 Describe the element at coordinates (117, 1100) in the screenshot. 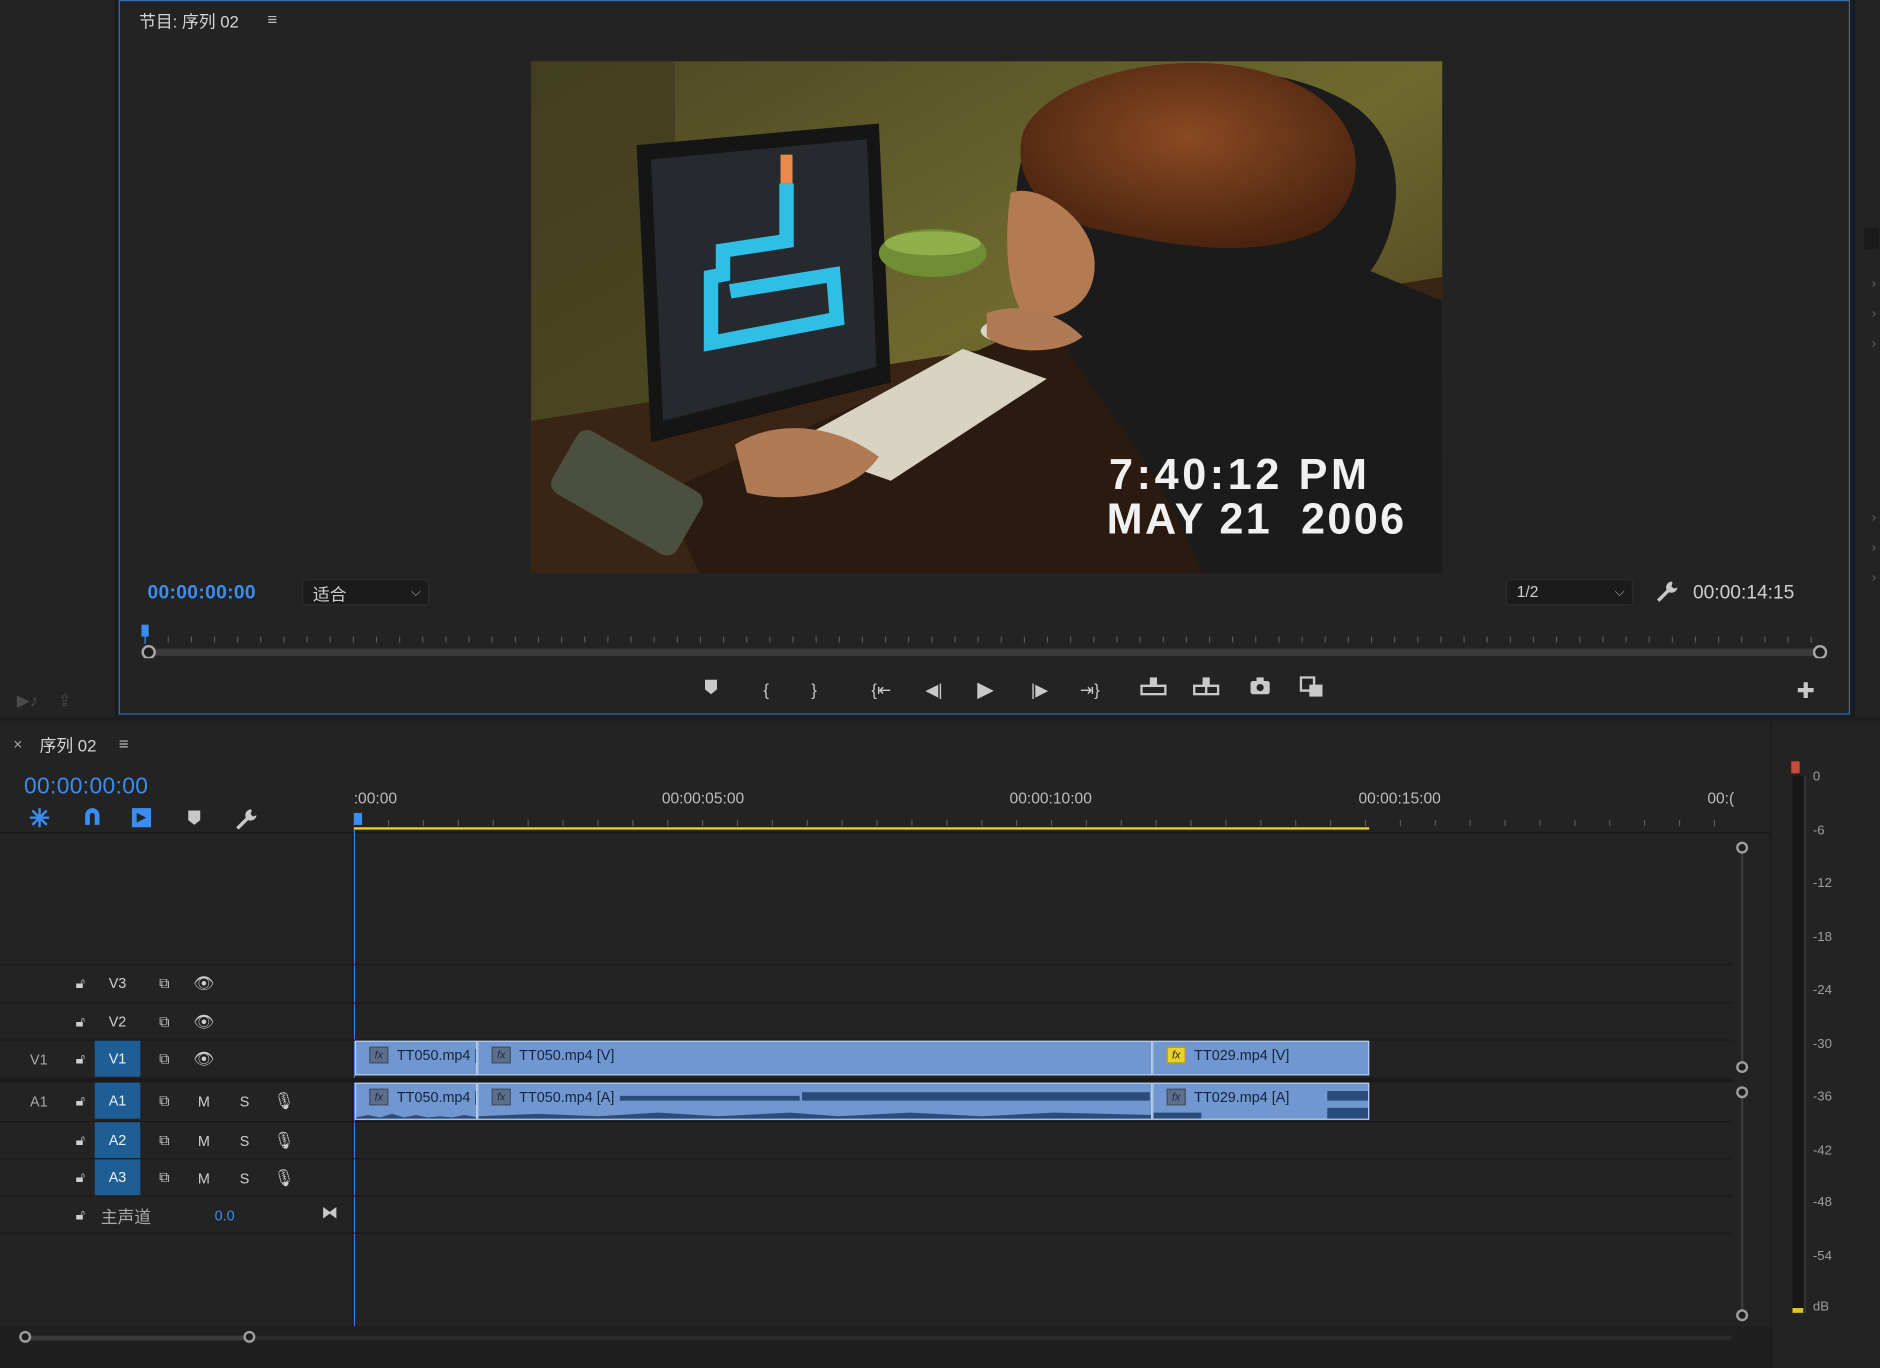

I see `track-target-a1: A1` at that location.